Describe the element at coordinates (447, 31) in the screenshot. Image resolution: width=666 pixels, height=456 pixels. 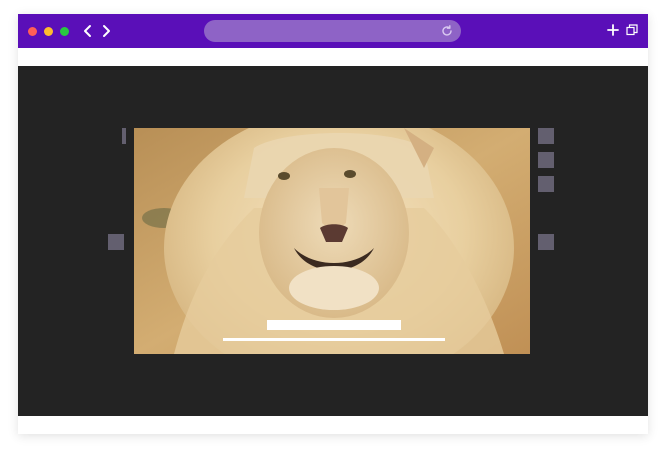
I see `reload-icon` at that location.